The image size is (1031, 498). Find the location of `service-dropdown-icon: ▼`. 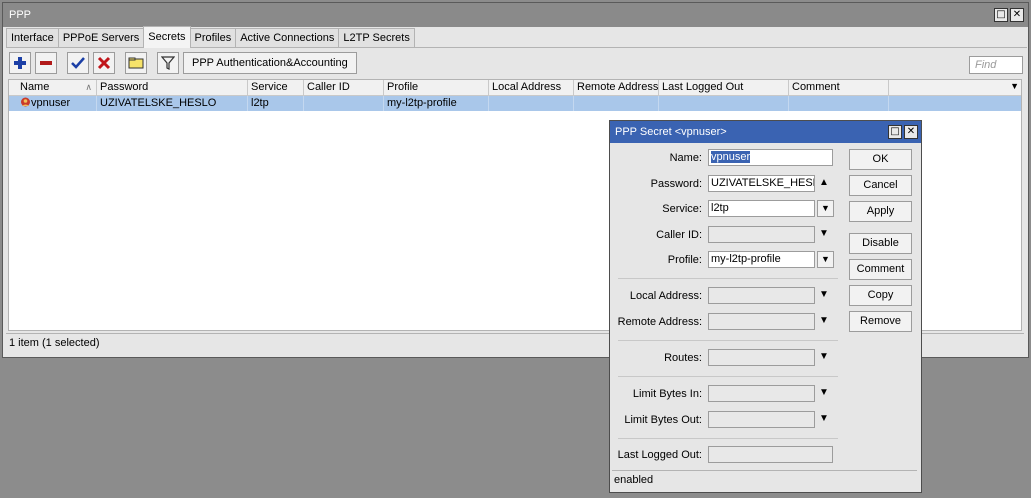

service-dropdown-icon: ▼ is located at coordinates (825, 208).